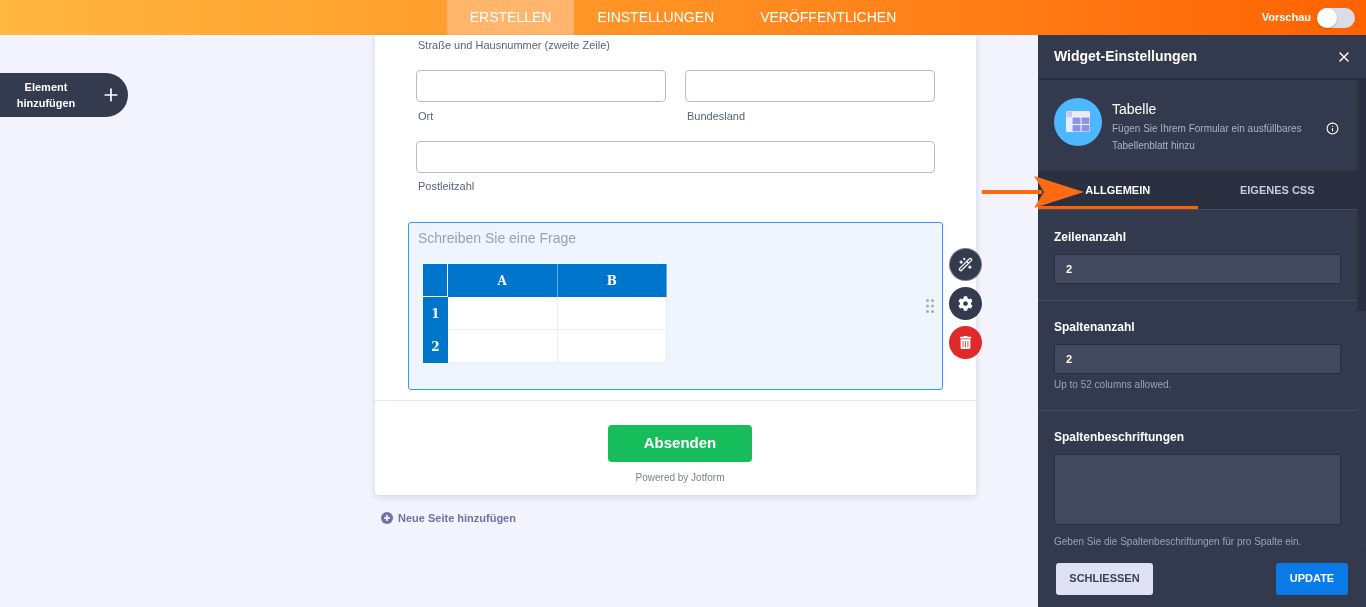 This screenshot has width=1366, height=607. Describe the element at coordinates (1361, 195) in the screenshot. I see `scrollbar-thumb` at that location.